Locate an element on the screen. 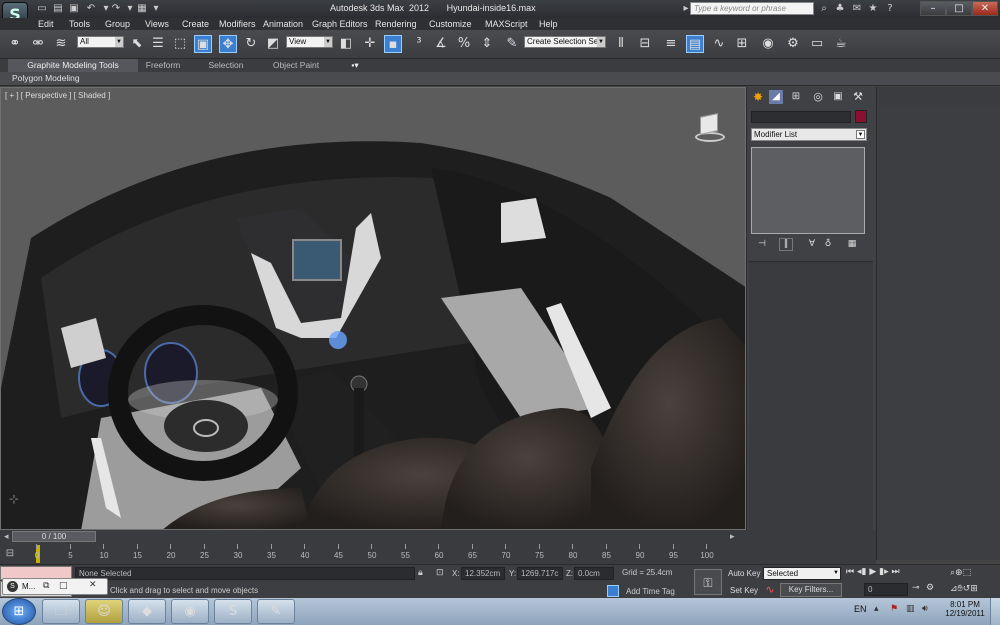 This screenshot has height=625, width=1000. auto-key-button: Auto Key is located at coordinates (744, 573).